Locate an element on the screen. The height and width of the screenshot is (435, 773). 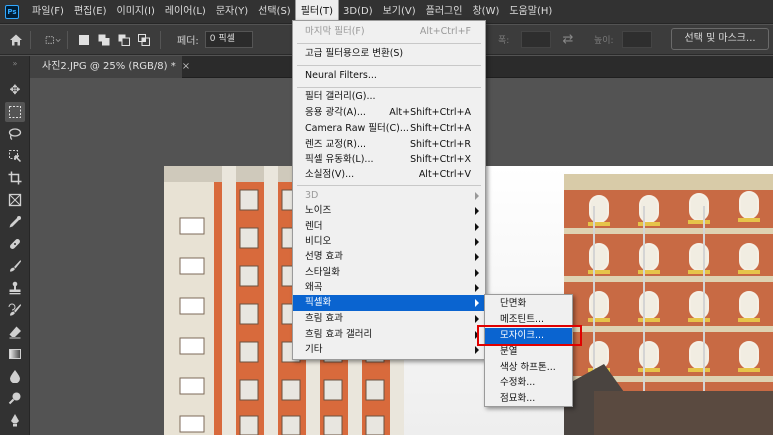
document-tab: 사진2.JPG @ 25% (RGB/8) * × is located at coordinates (110, 67).